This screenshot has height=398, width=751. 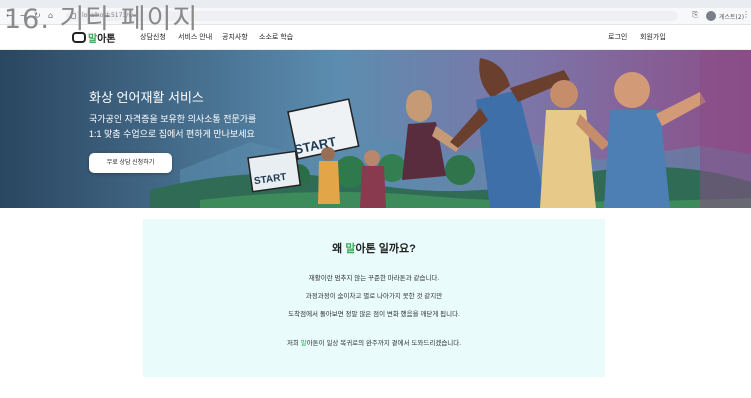 I want to click on signup-link: 회원가입, so click(x=653, y=37).